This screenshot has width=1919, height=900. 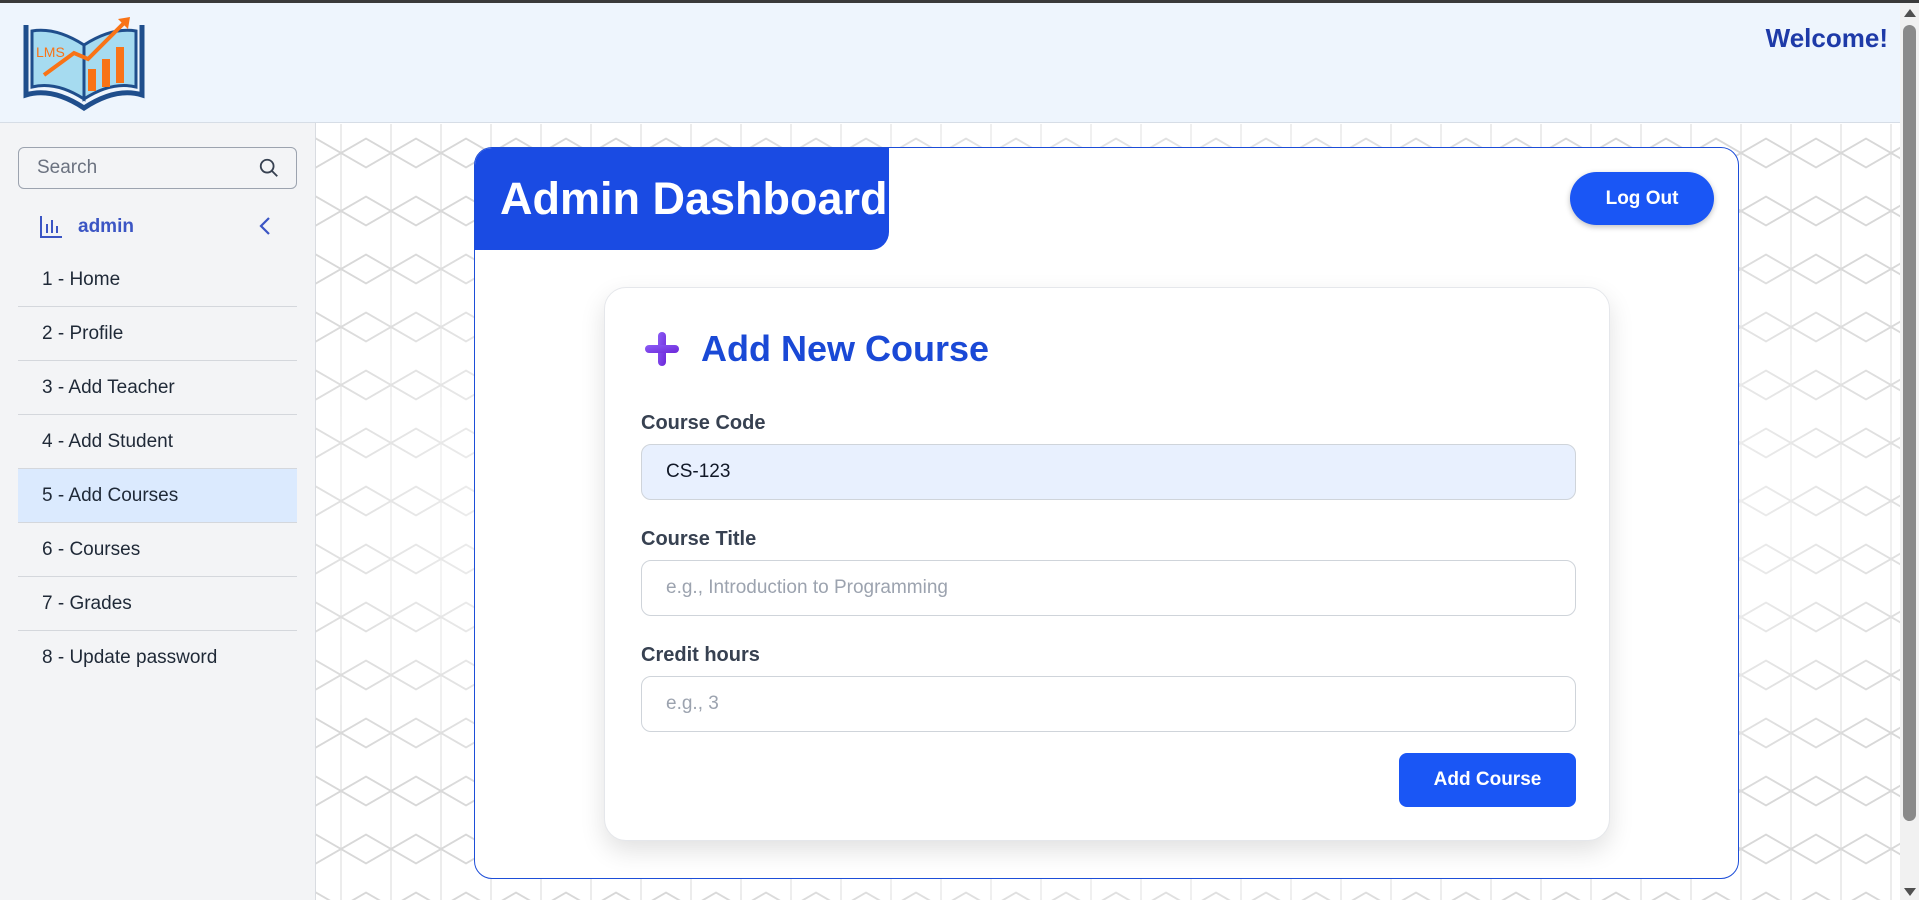 What do you see at coordinates (157, 550) in the screenshot?
I see `sidebar-item-courses: 6 - Courses` at bounding box center [157, 550].